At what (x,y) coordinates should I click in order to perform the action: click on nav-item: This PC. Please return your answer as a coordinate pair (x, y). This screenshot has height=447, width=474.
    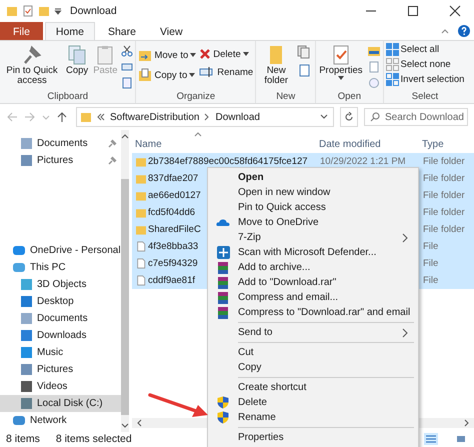
    Looking at the image, I should click on (60, 267).